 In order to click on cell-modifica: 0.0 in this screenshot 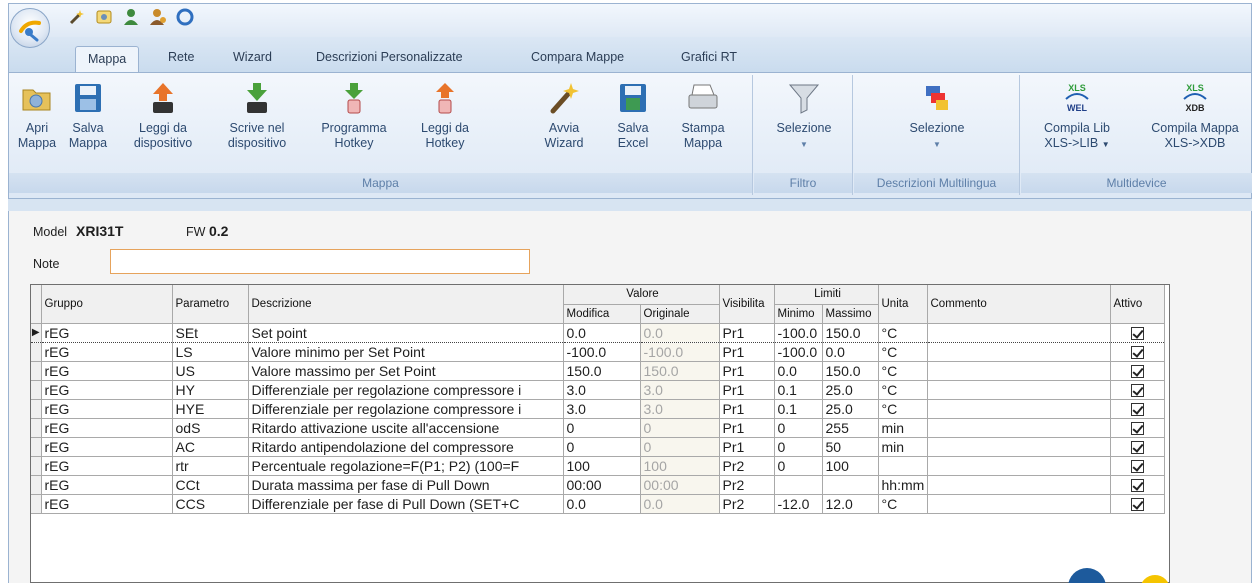, I will do `click(602, 504)`.